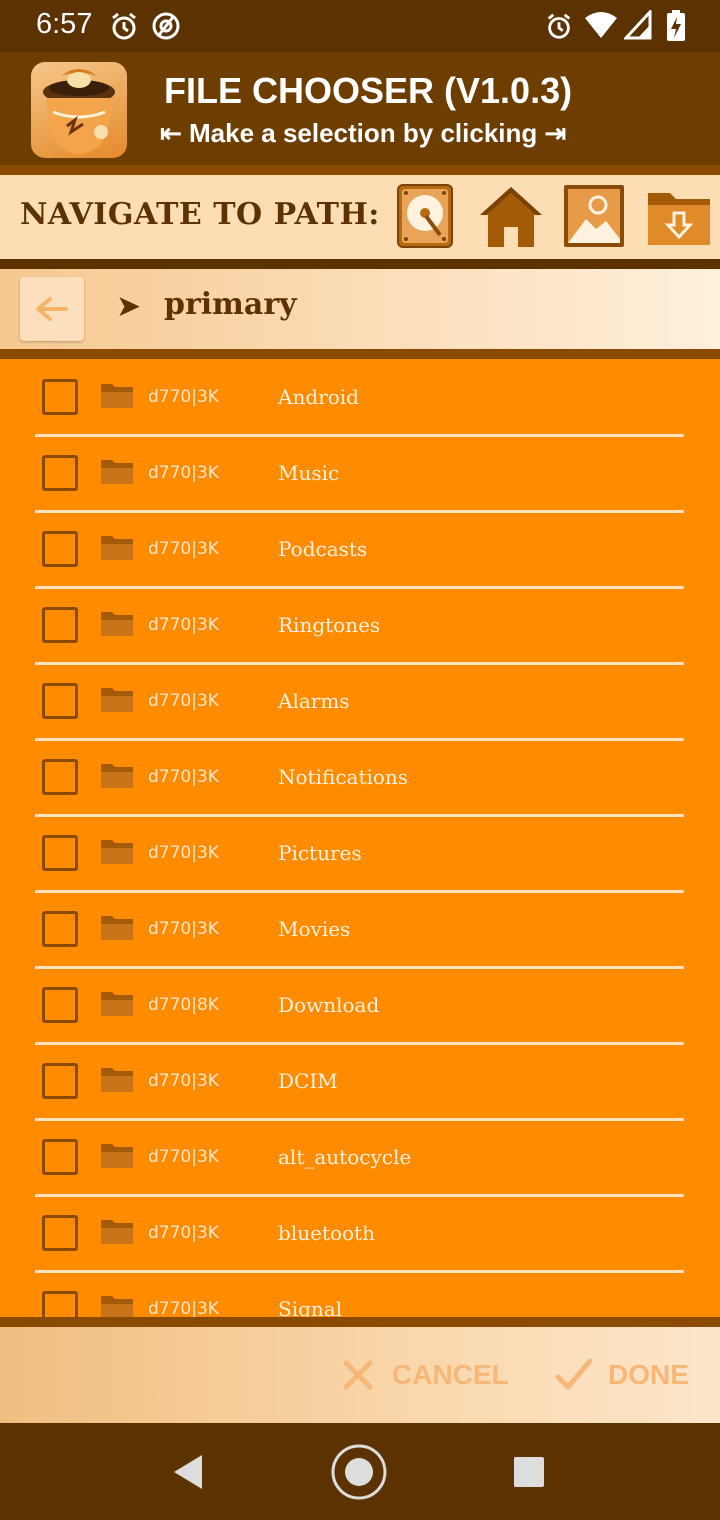 The height and width of the screenshot is (1520, 720). I want to click on storage-button, so click(429, 216).